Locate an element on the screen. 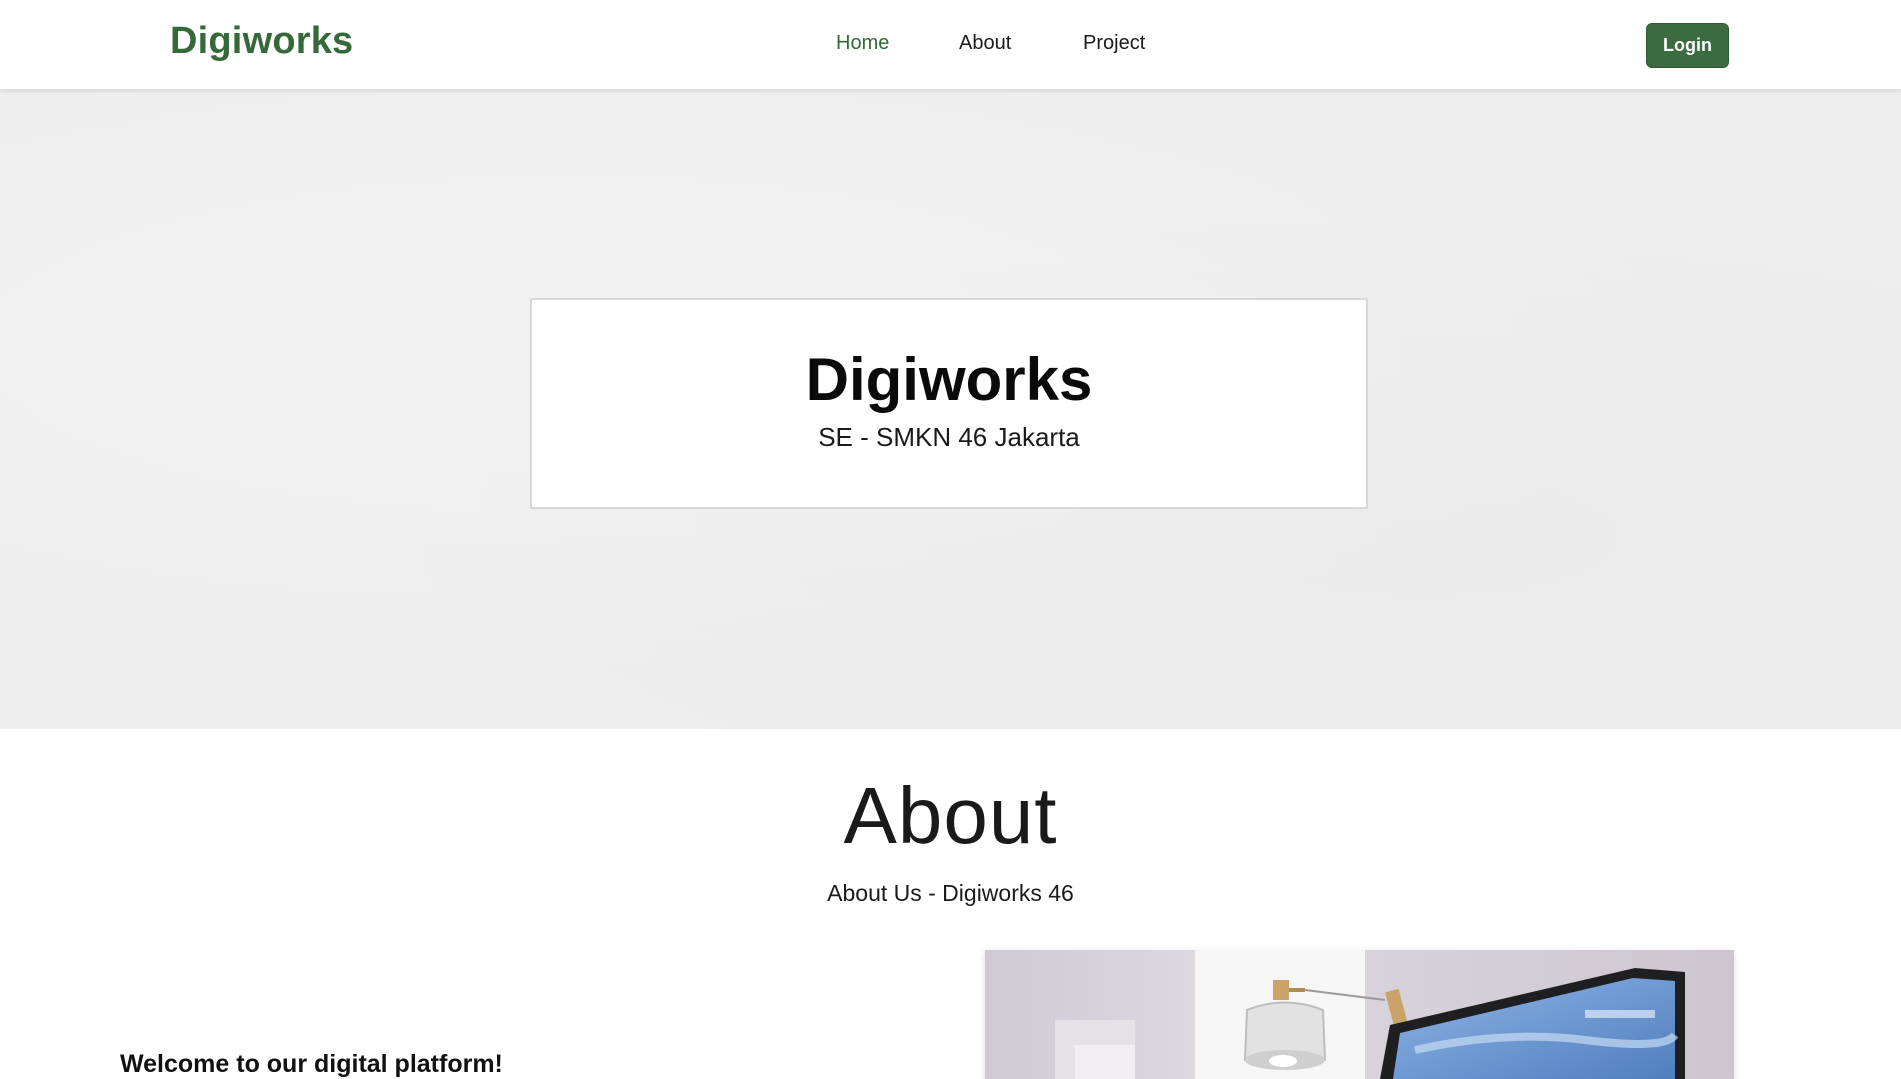 The height and width of the screenshot is (1079, 1901). about-image is located at coordinates (1359, 1014).